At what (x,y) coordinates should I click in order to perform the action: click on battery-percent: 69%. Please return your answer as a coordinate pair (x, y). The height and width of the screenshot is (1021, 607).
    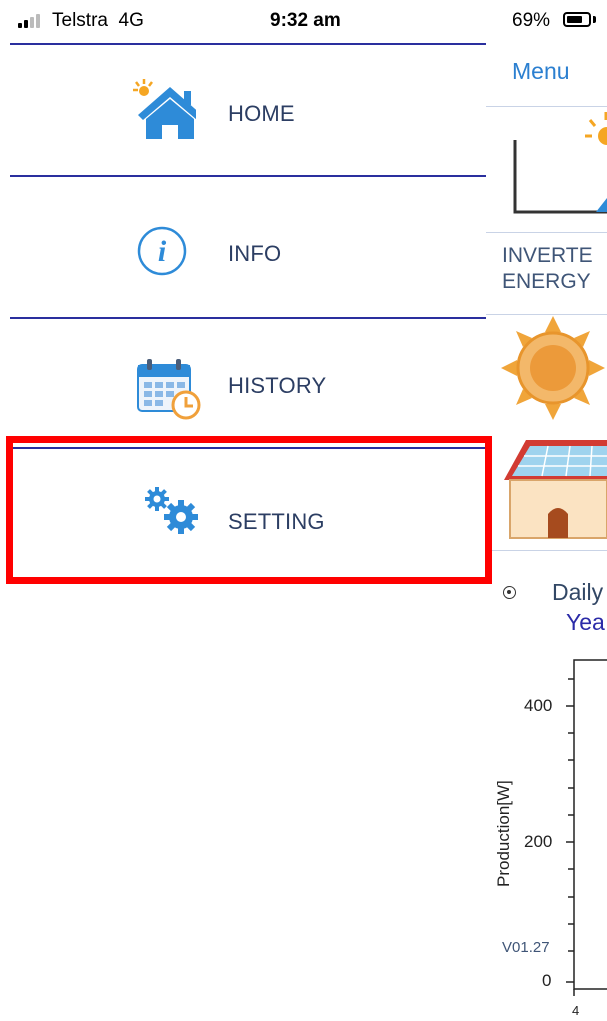
    Looking at the image, I should click on (531, 20).